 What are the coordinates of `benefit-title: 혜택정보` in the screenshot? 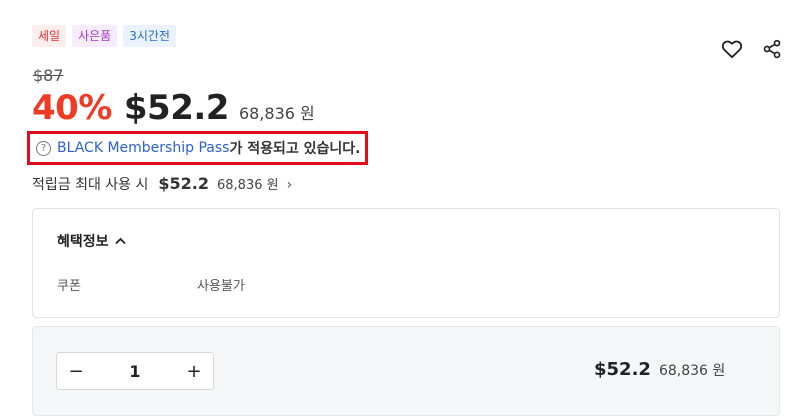 It's located at (83, 242).